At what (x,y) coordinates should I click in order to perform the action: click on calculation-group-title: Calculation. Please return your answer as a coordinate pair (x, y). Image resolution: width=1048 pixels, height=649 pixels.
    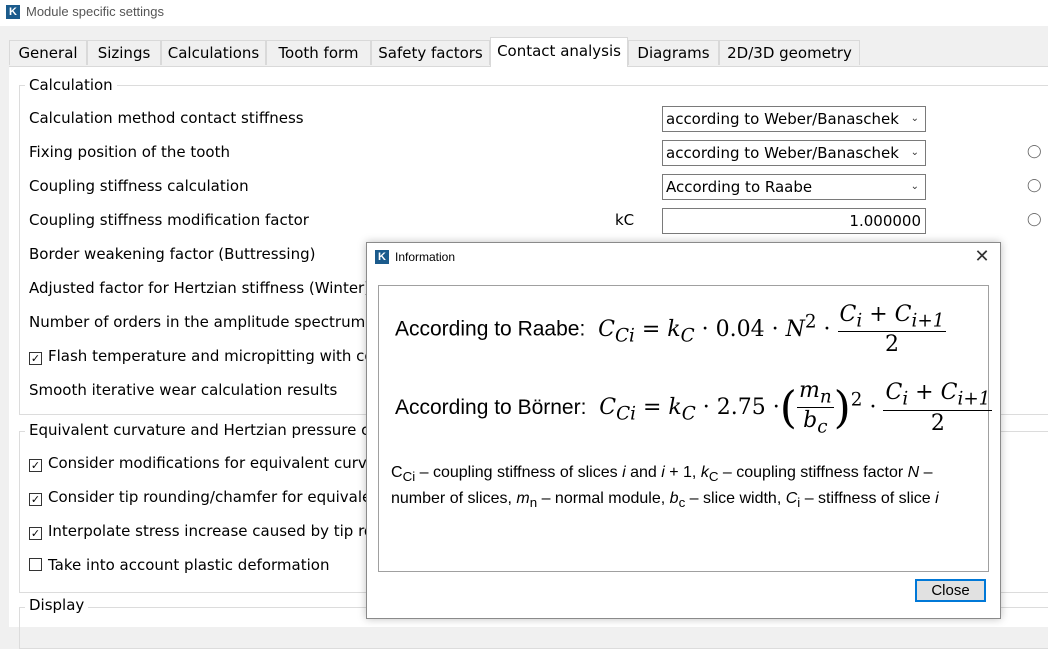
    Looking at the image, I should click on (71, 85).